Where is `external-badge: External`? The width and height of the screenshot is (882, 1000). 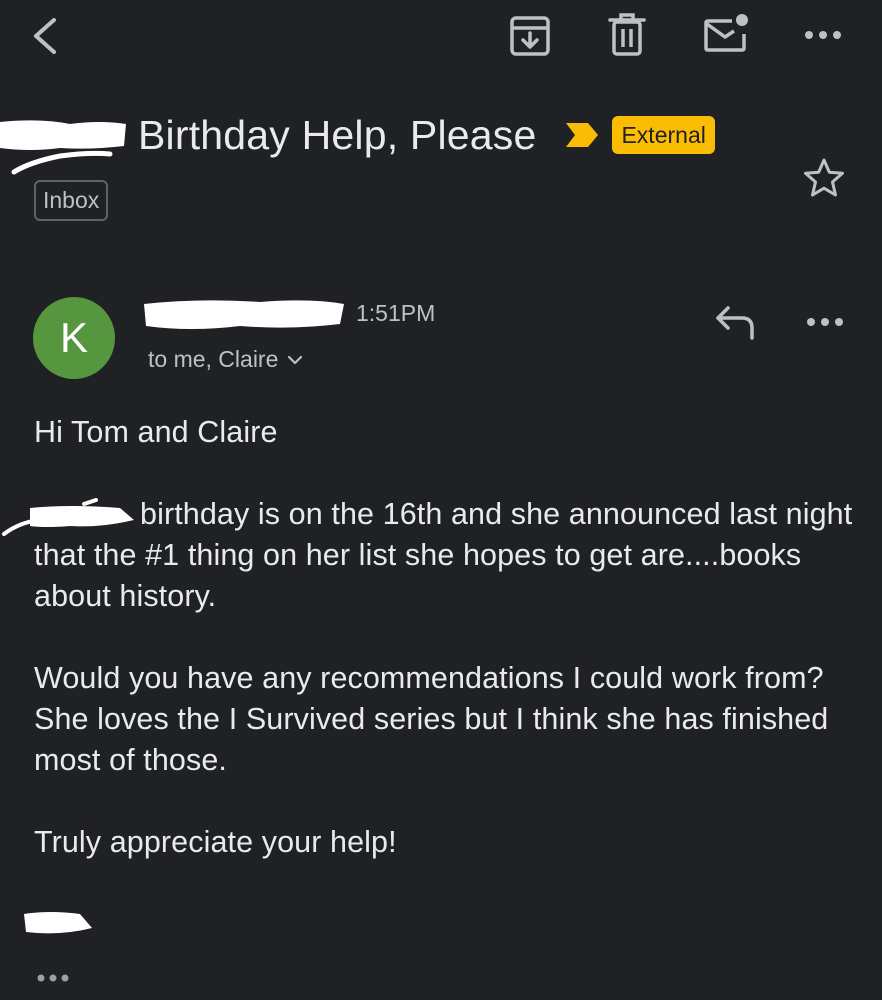 external-badge: External is located at coordinates (663, 135).